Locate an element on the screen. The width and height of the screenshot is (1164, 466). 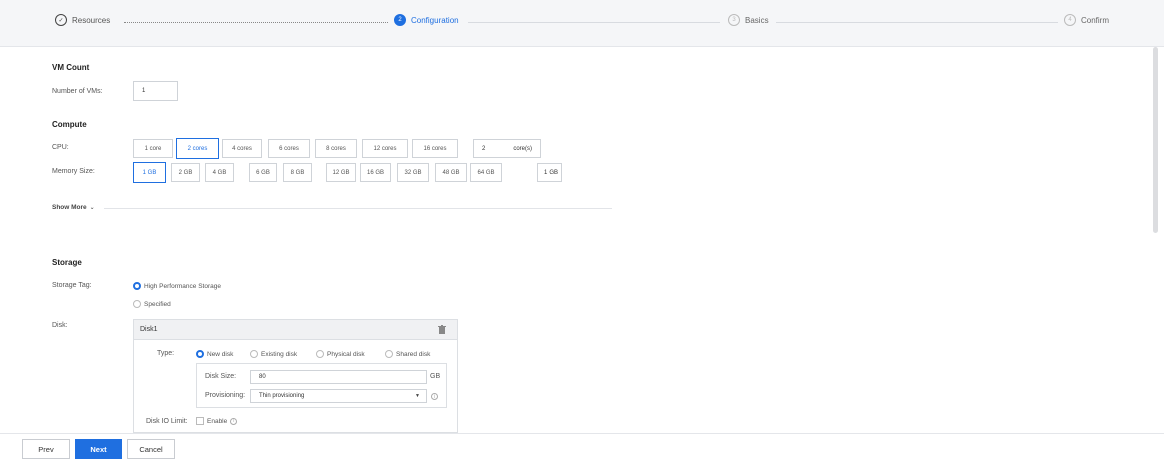
cpu-option-1: 1 core is located at coordinates (153, 148).